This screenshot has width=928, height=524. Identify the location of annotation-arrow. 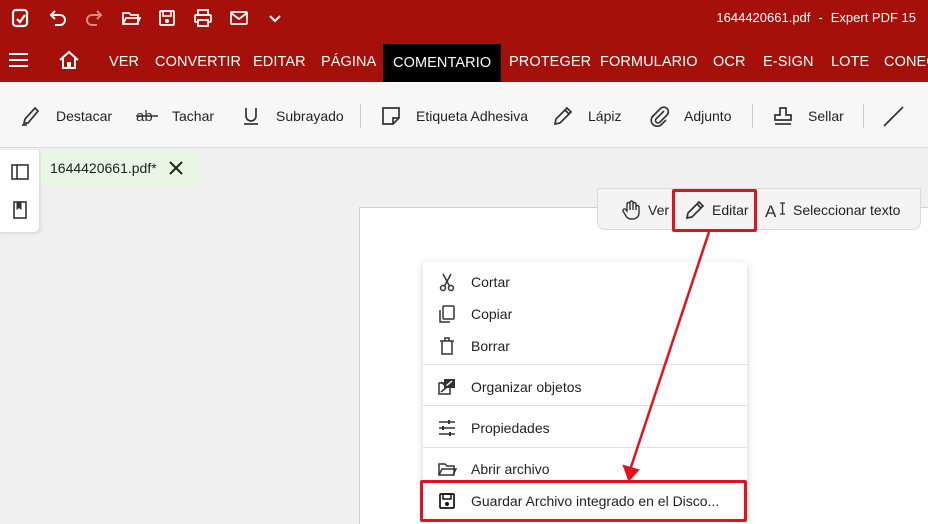
(666, 356).